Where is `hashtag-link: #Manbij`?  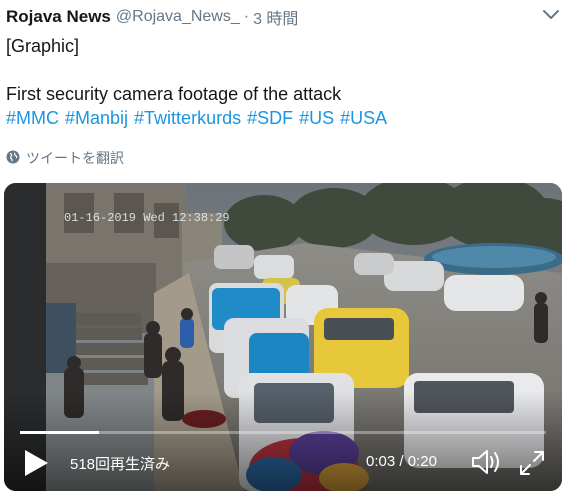
hashtag-link: #Manbij is located at coordinates (96, 118).